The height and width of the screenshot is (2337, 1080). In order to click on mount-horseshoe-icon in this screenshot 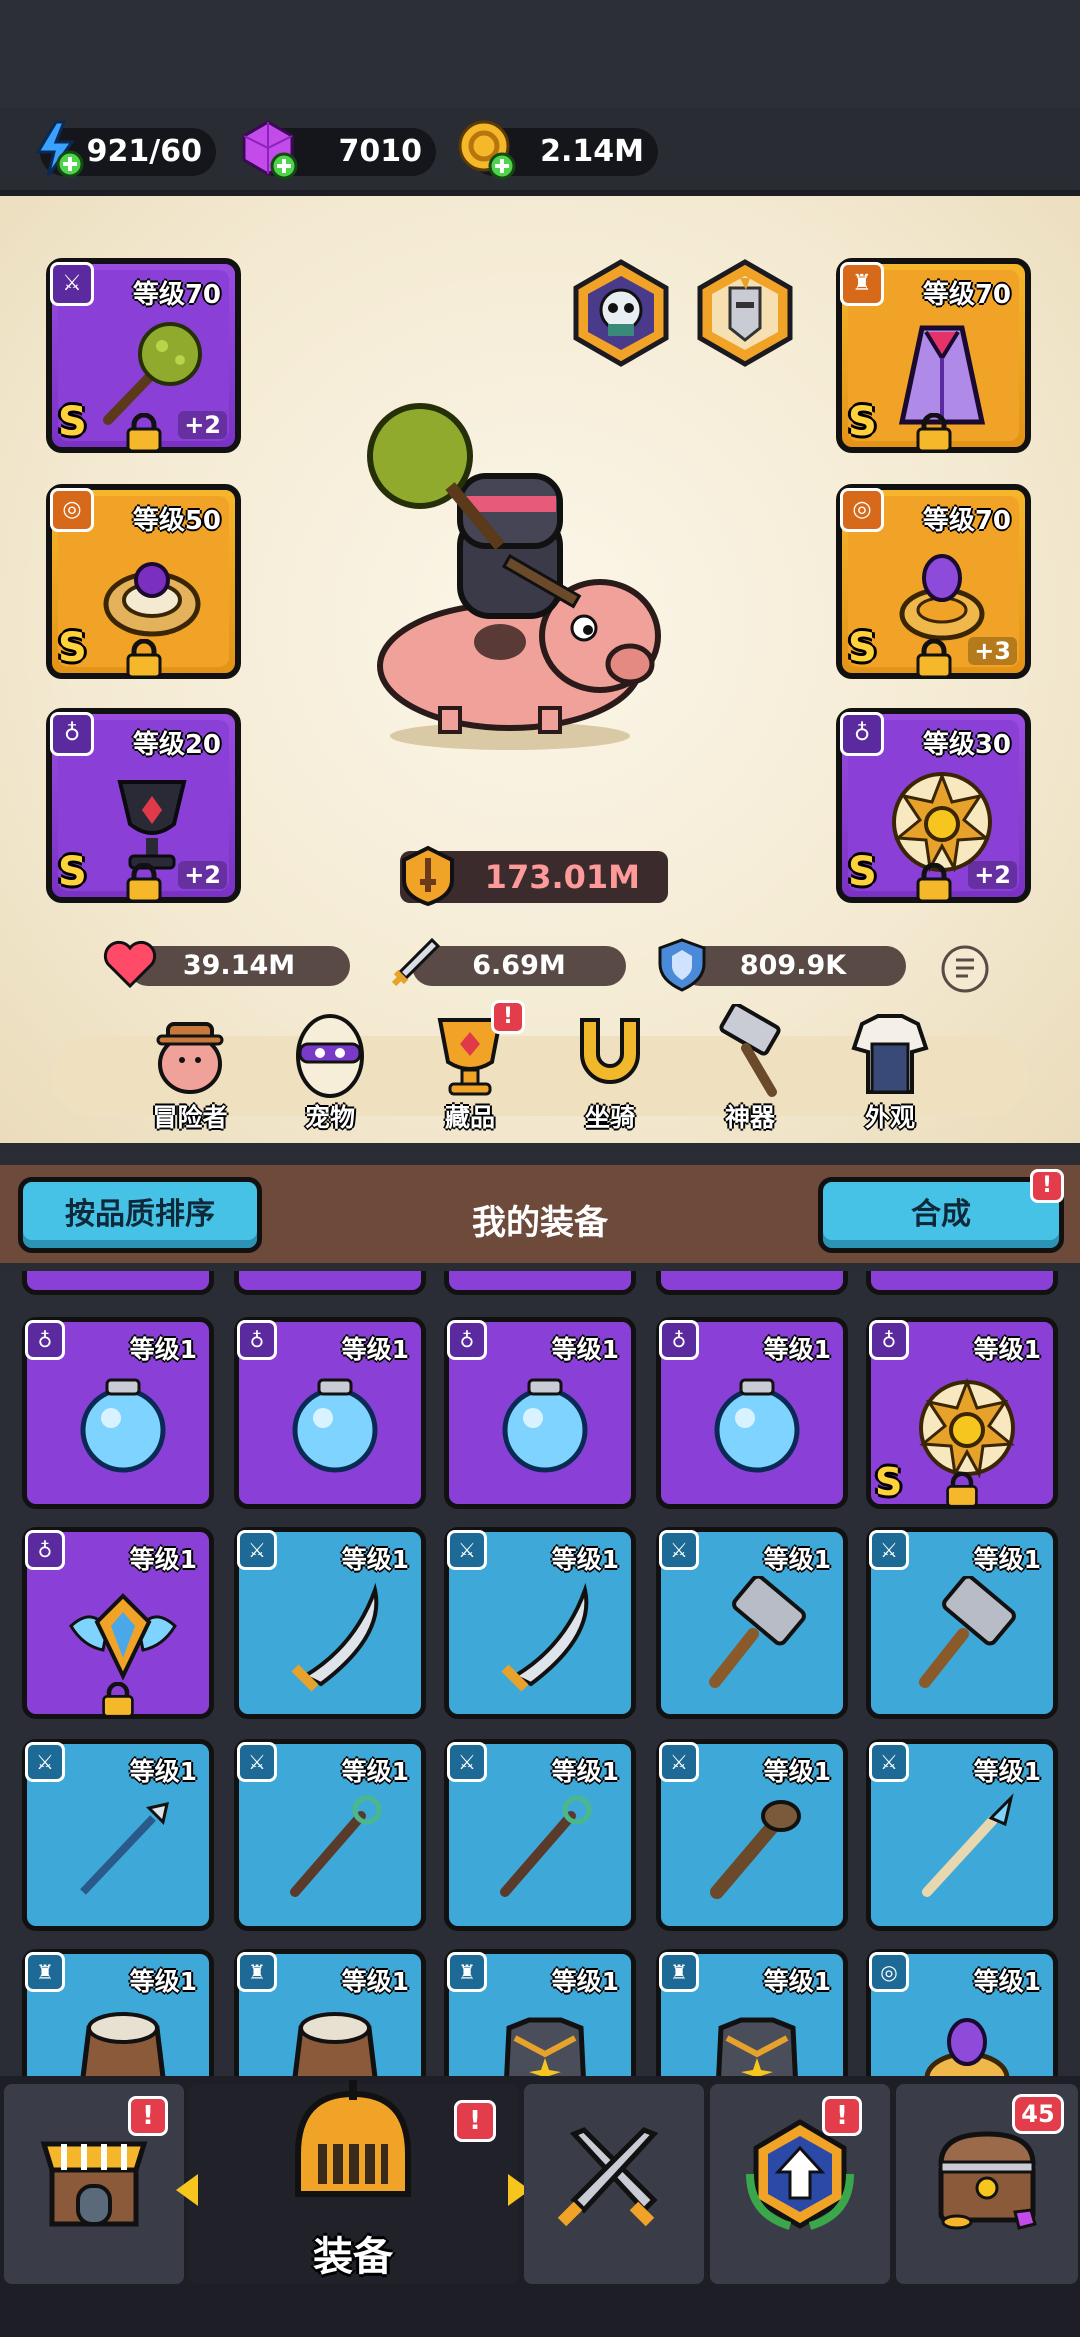, I will do `click(610, 1051)`.